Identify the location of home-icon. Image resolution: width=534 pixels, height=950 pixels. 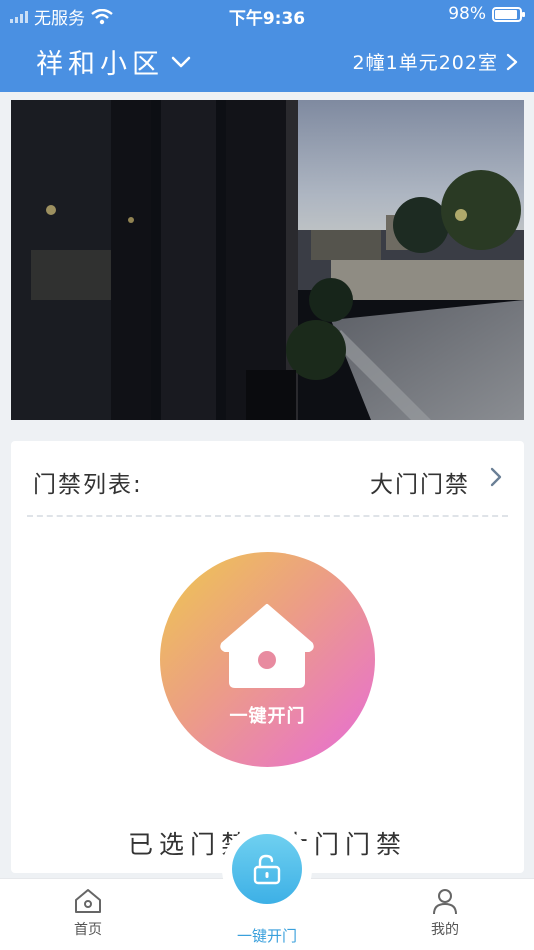
(88, 901).